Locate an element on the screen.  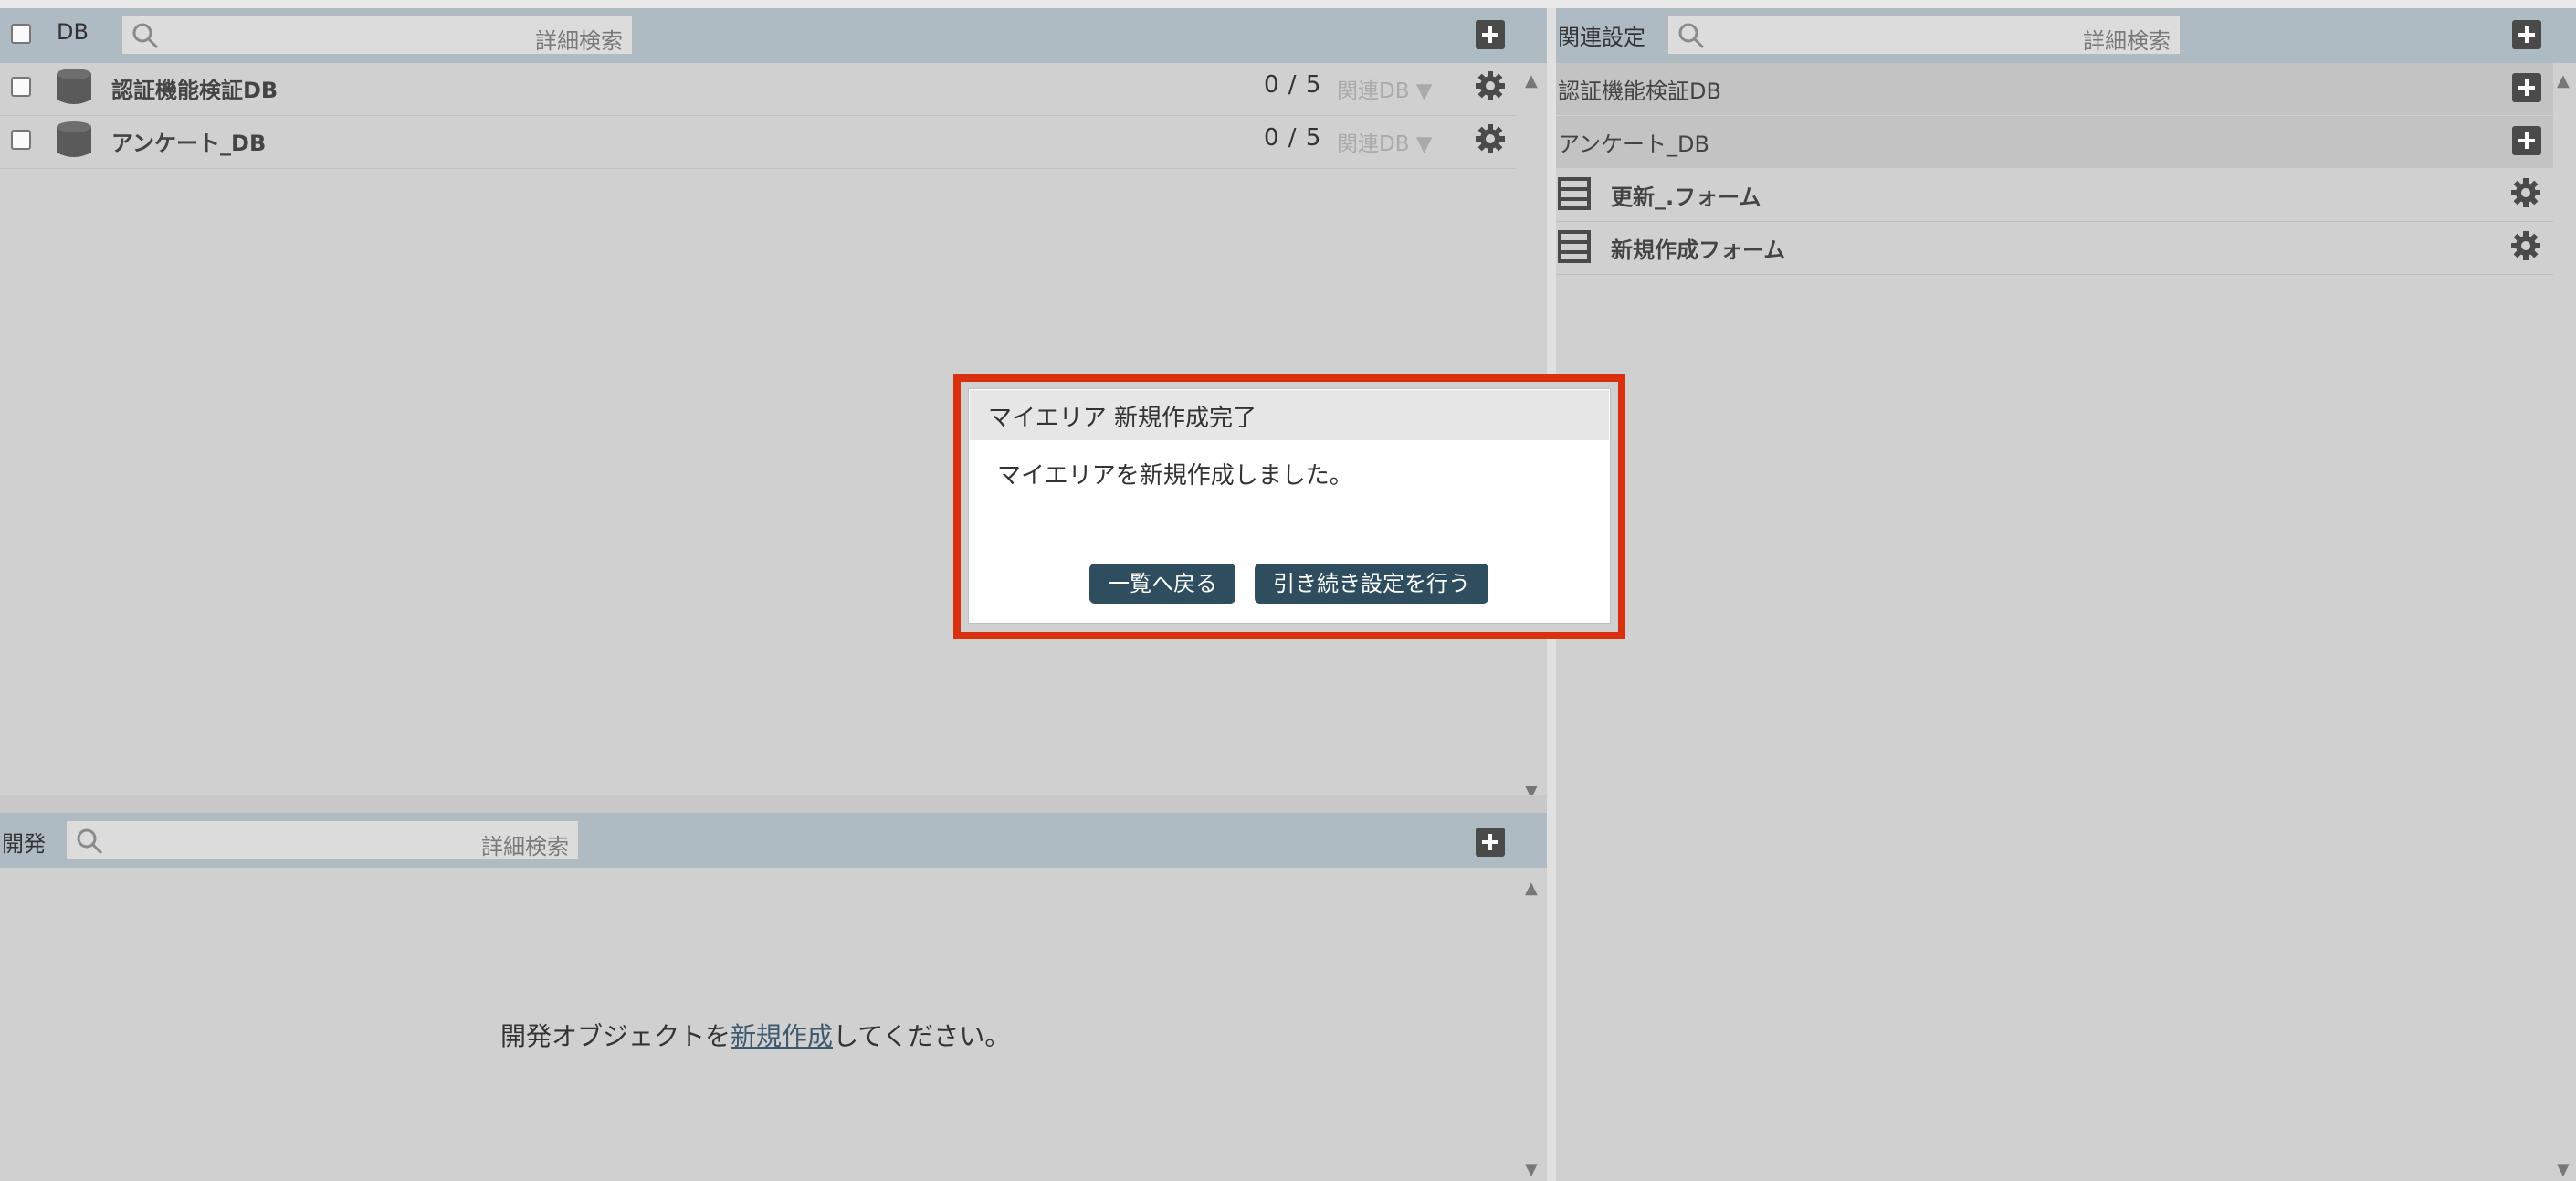
db-row-name: 認証機能検証DB is located at coordinates (194, 88).